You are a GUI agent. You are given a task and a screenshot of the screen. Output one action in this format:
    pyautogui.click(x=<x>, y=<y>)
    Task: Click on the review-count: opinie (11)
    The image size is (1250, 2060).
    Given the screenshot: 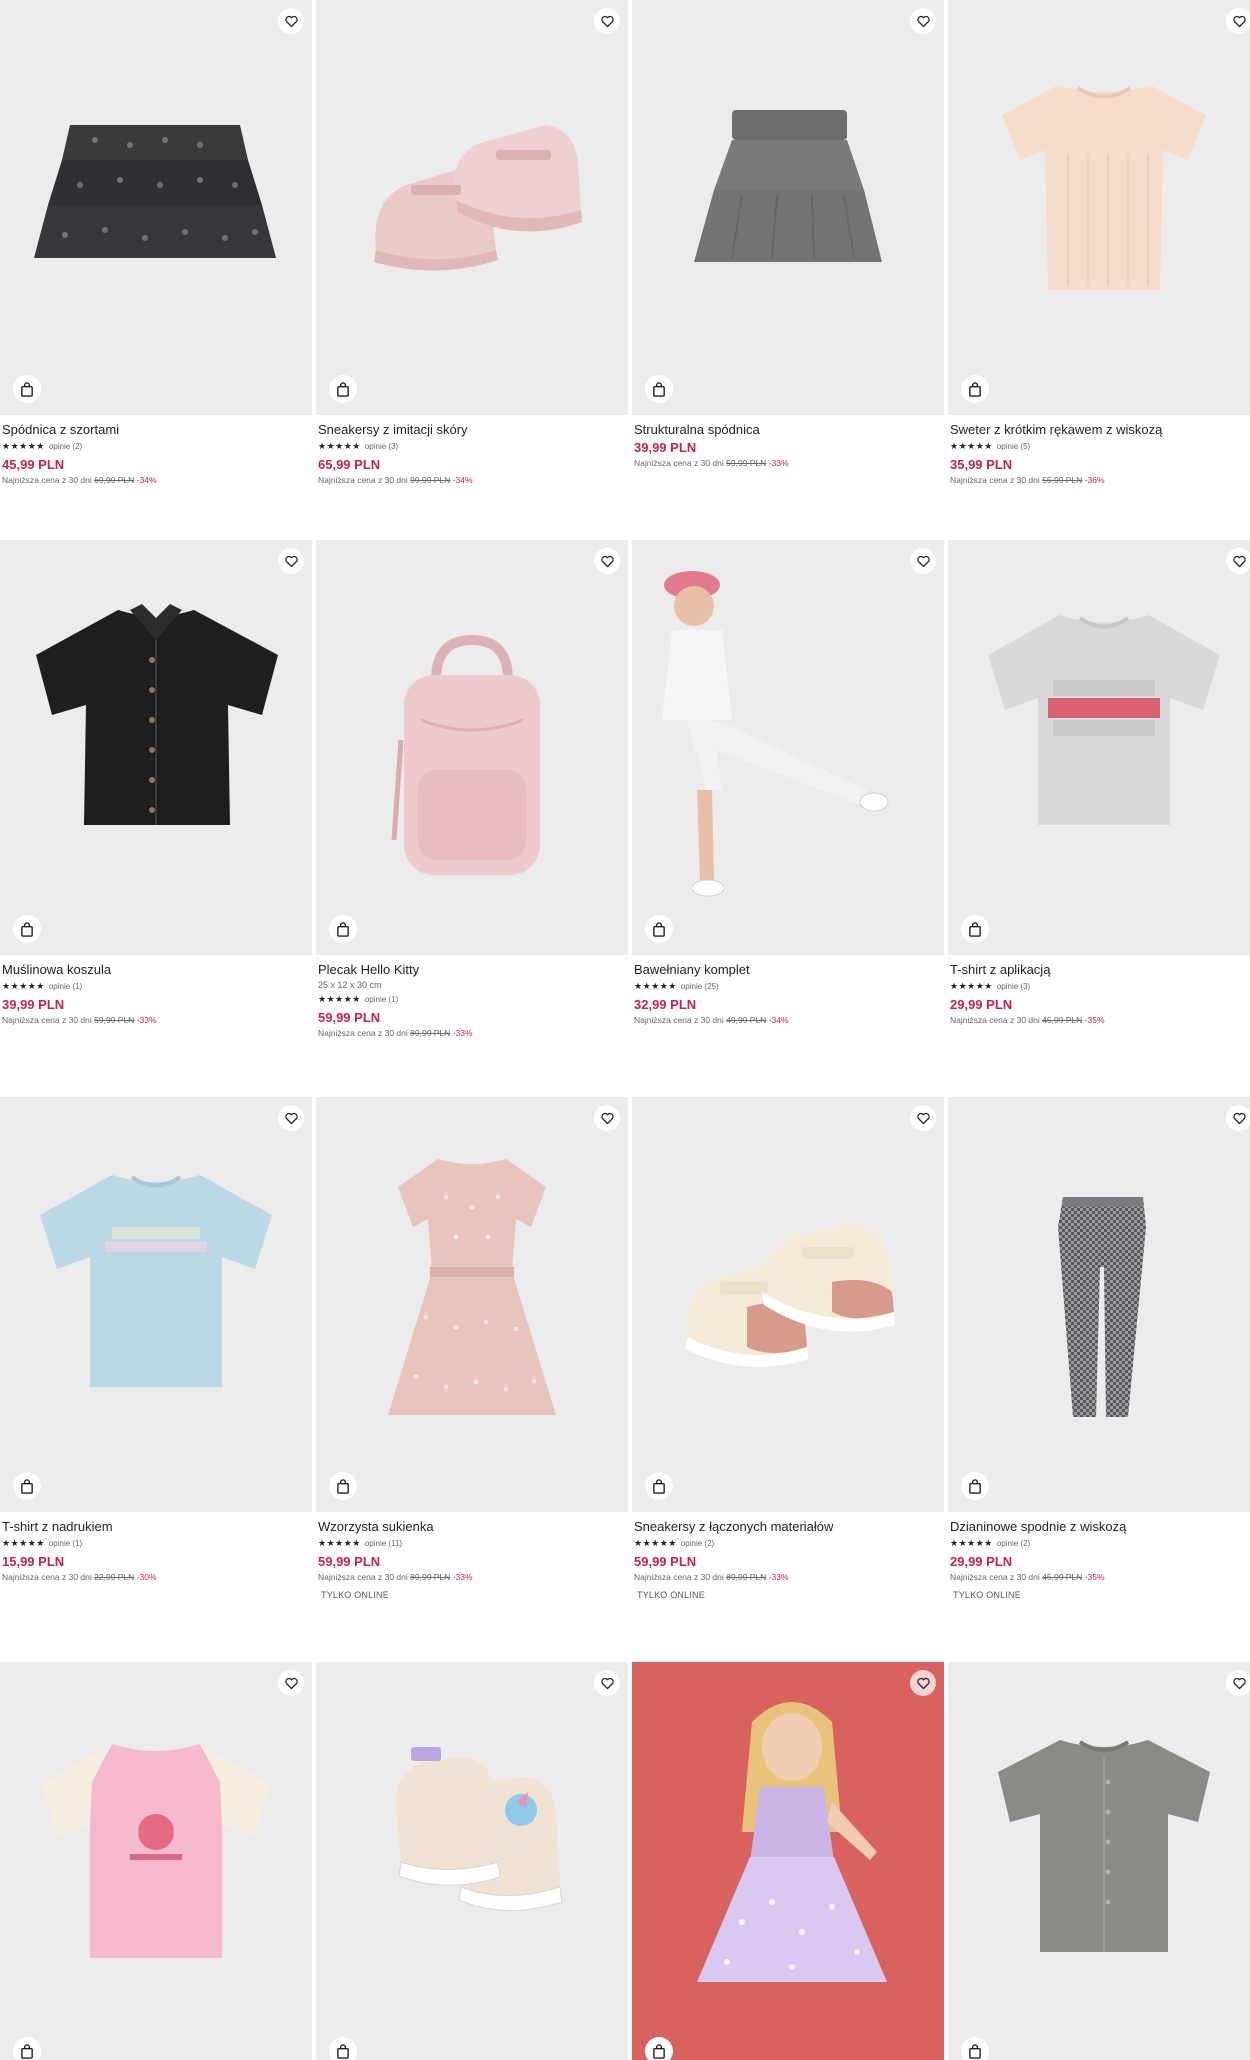 What is the action you would take?
    pyautogui.click(x=383, y=1543)
    